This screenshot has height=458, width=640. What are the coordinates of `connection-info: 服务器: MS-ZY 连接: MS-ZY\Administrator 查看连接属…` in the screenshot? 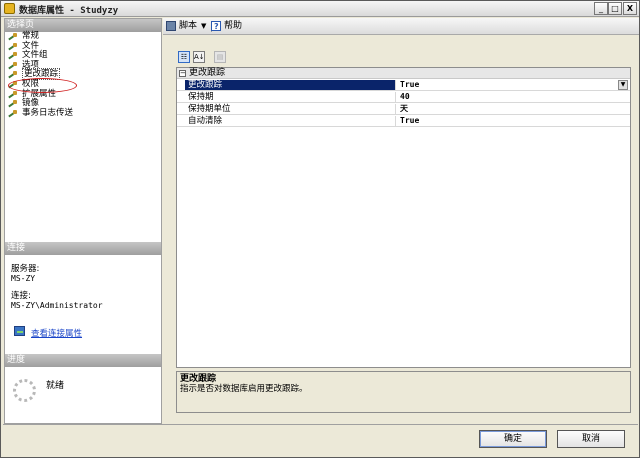 It's located at (83, 307).